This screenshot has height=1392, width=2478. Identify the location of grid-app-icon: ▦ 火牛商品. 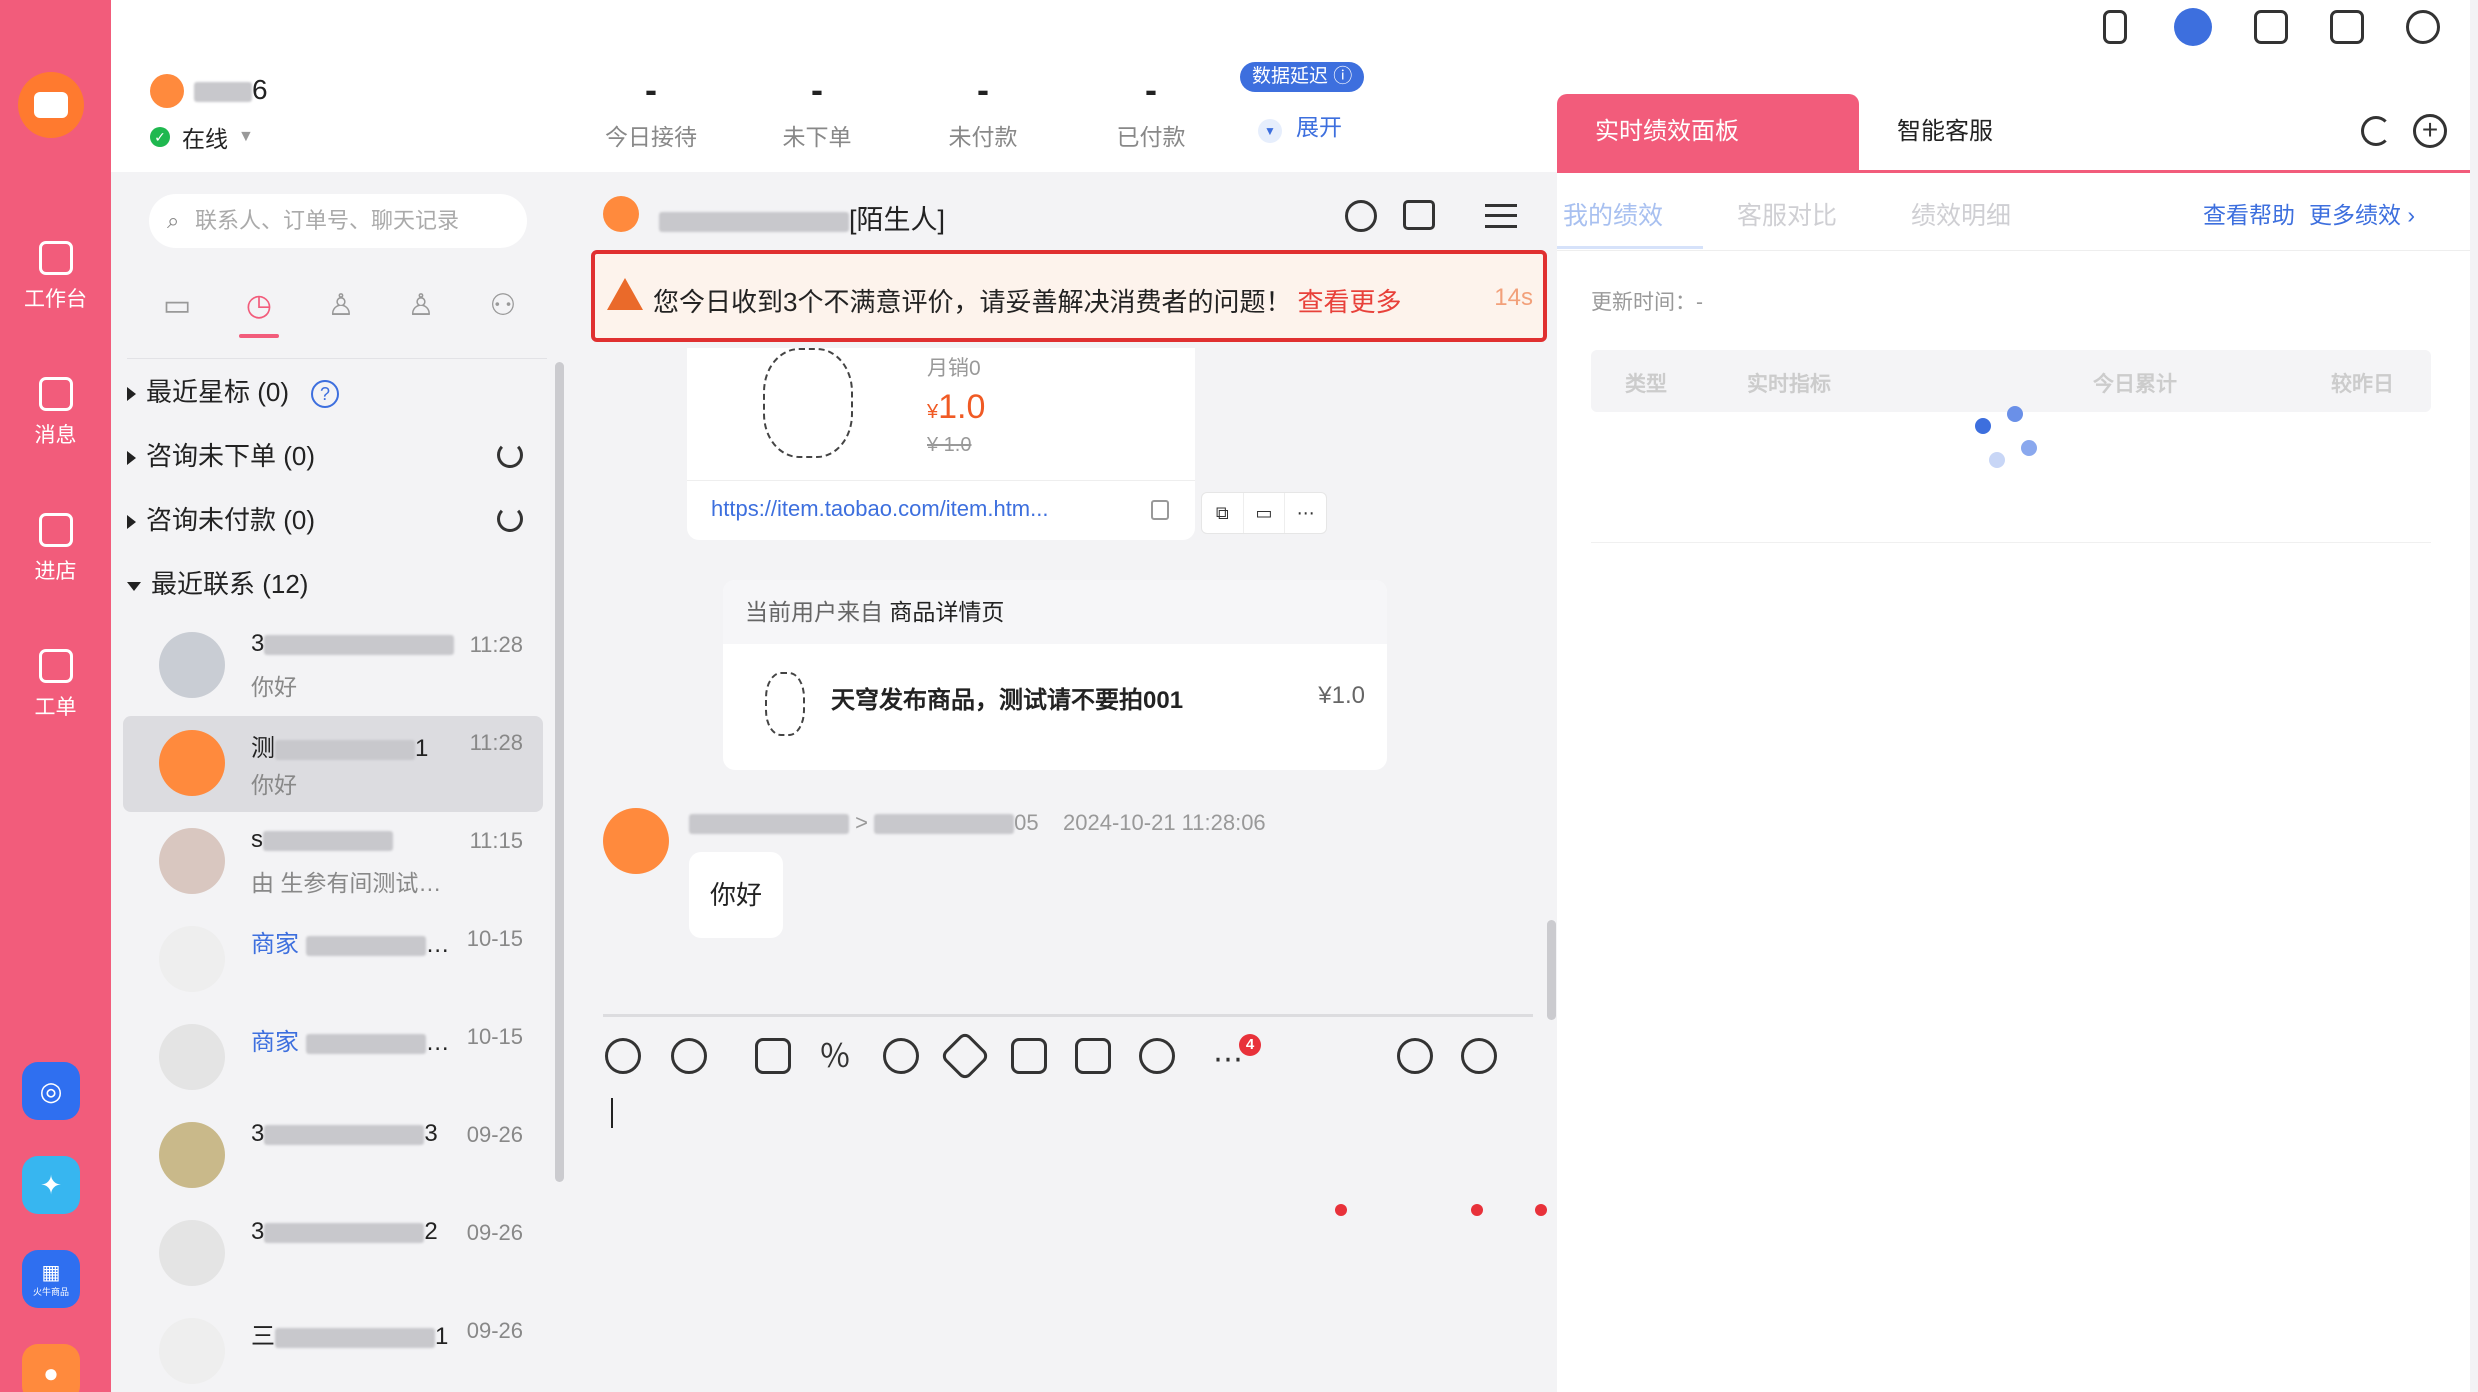
(51, 1279).